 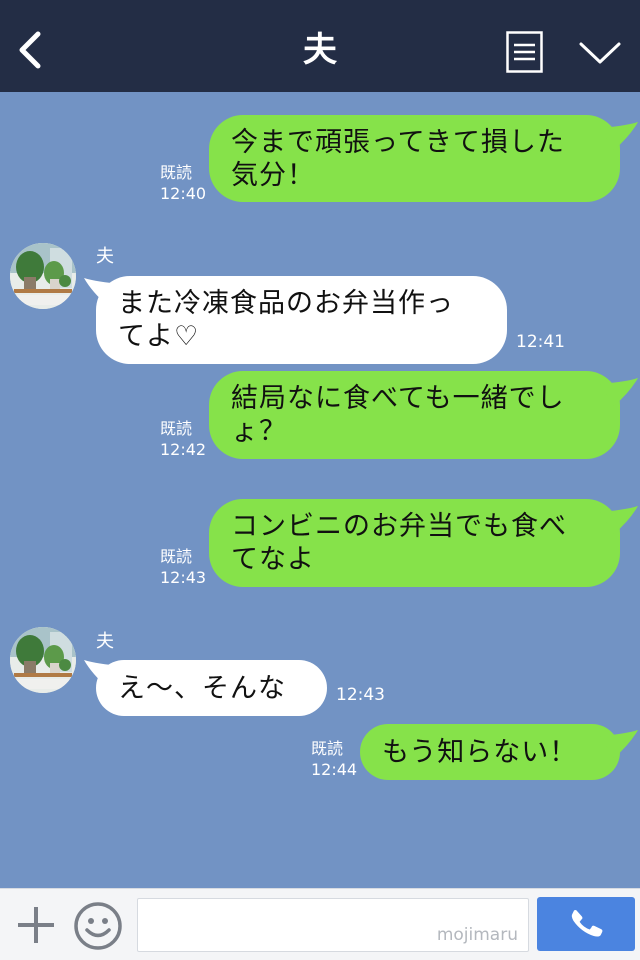 I want to click on phone-icon, so click(x=587, y=923).